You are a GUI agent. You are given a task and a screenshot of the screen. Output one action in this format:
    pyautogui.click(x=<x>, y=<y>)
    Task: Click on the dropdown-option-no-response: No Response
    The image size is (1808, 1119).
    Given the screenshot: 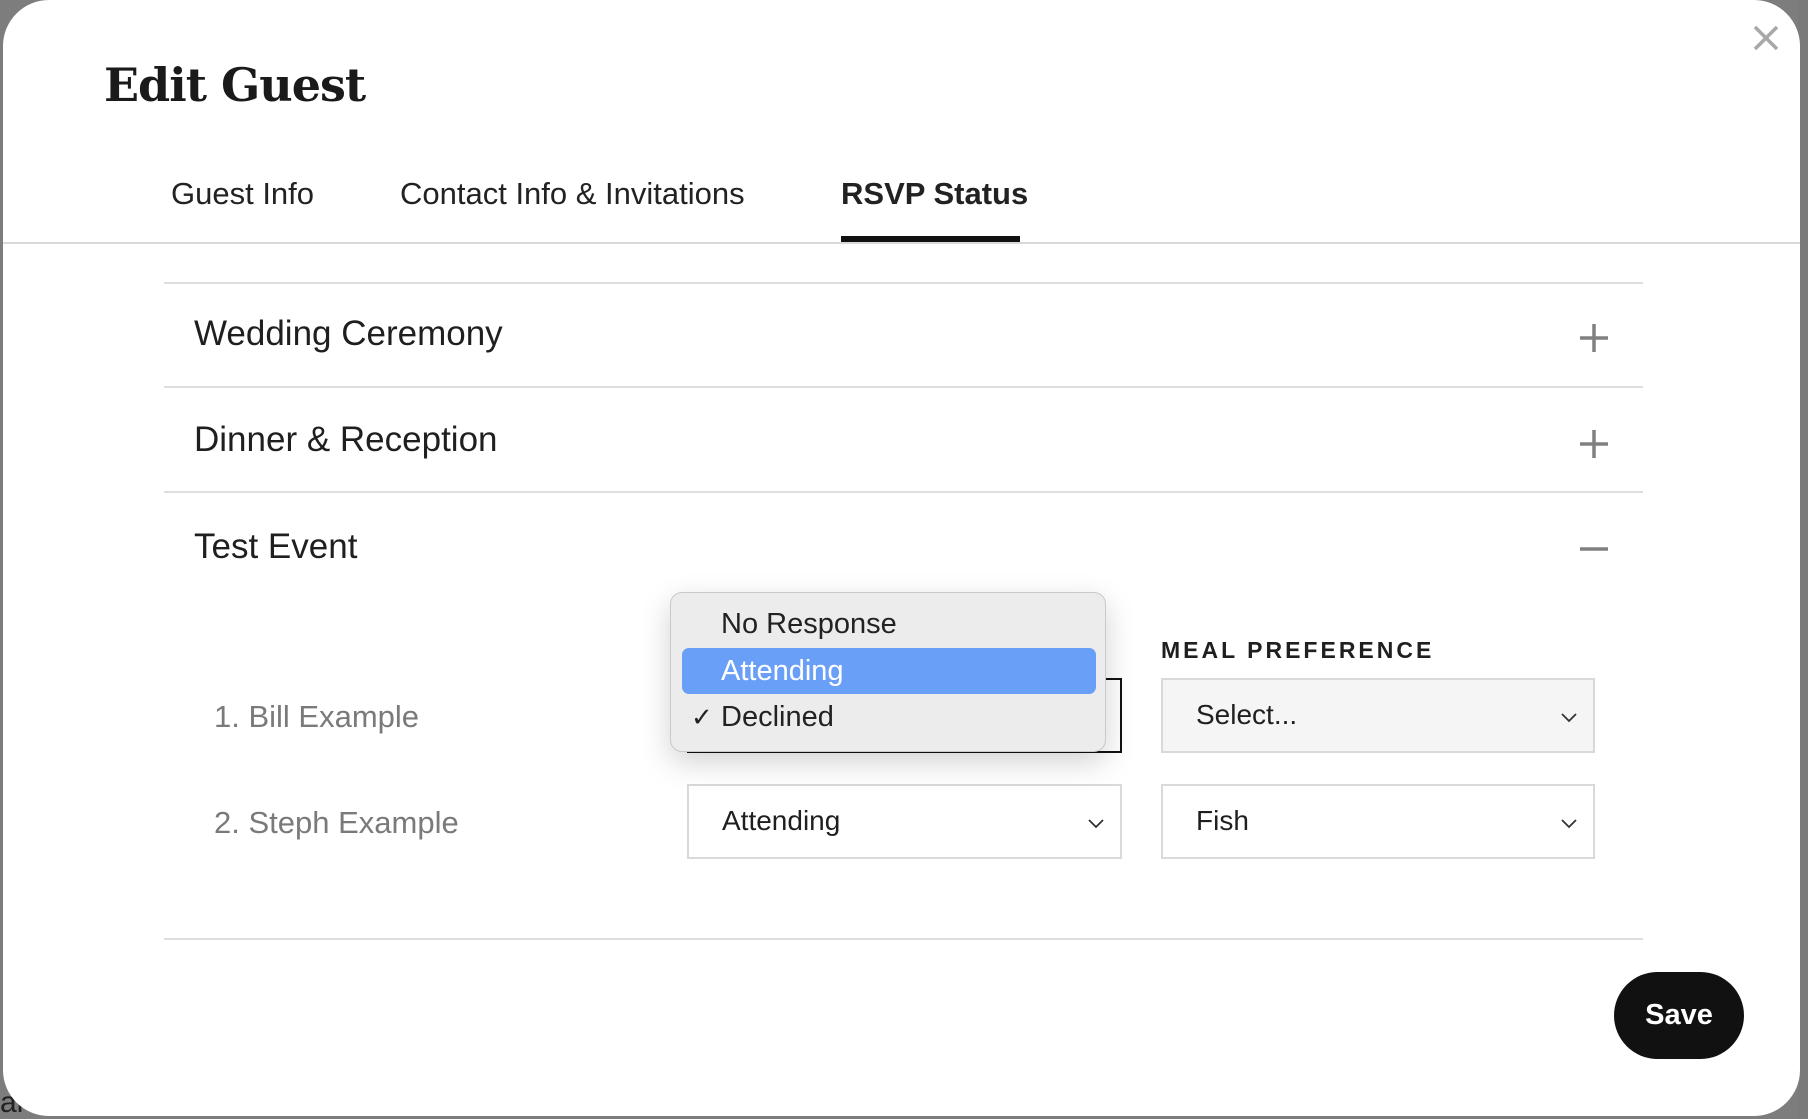 What is the action you would take?
    pyautogui.click(x=889, y=624)
    